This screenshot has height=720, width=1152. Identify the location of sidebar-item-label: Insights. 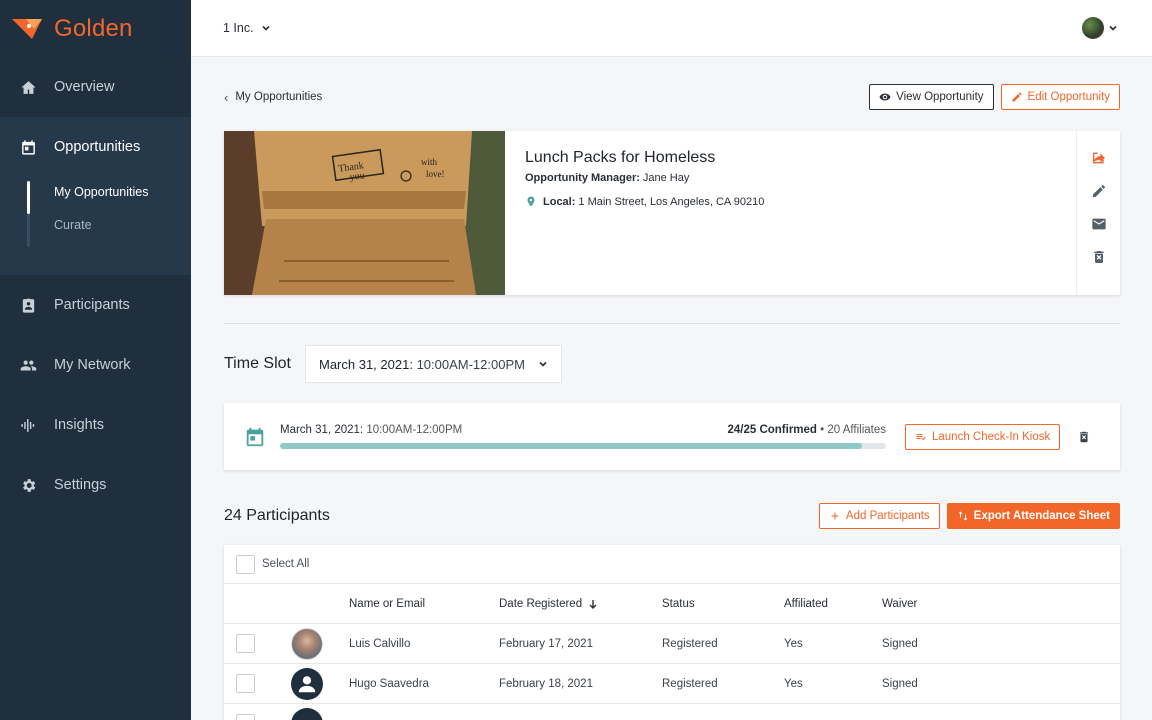
(79, 425).